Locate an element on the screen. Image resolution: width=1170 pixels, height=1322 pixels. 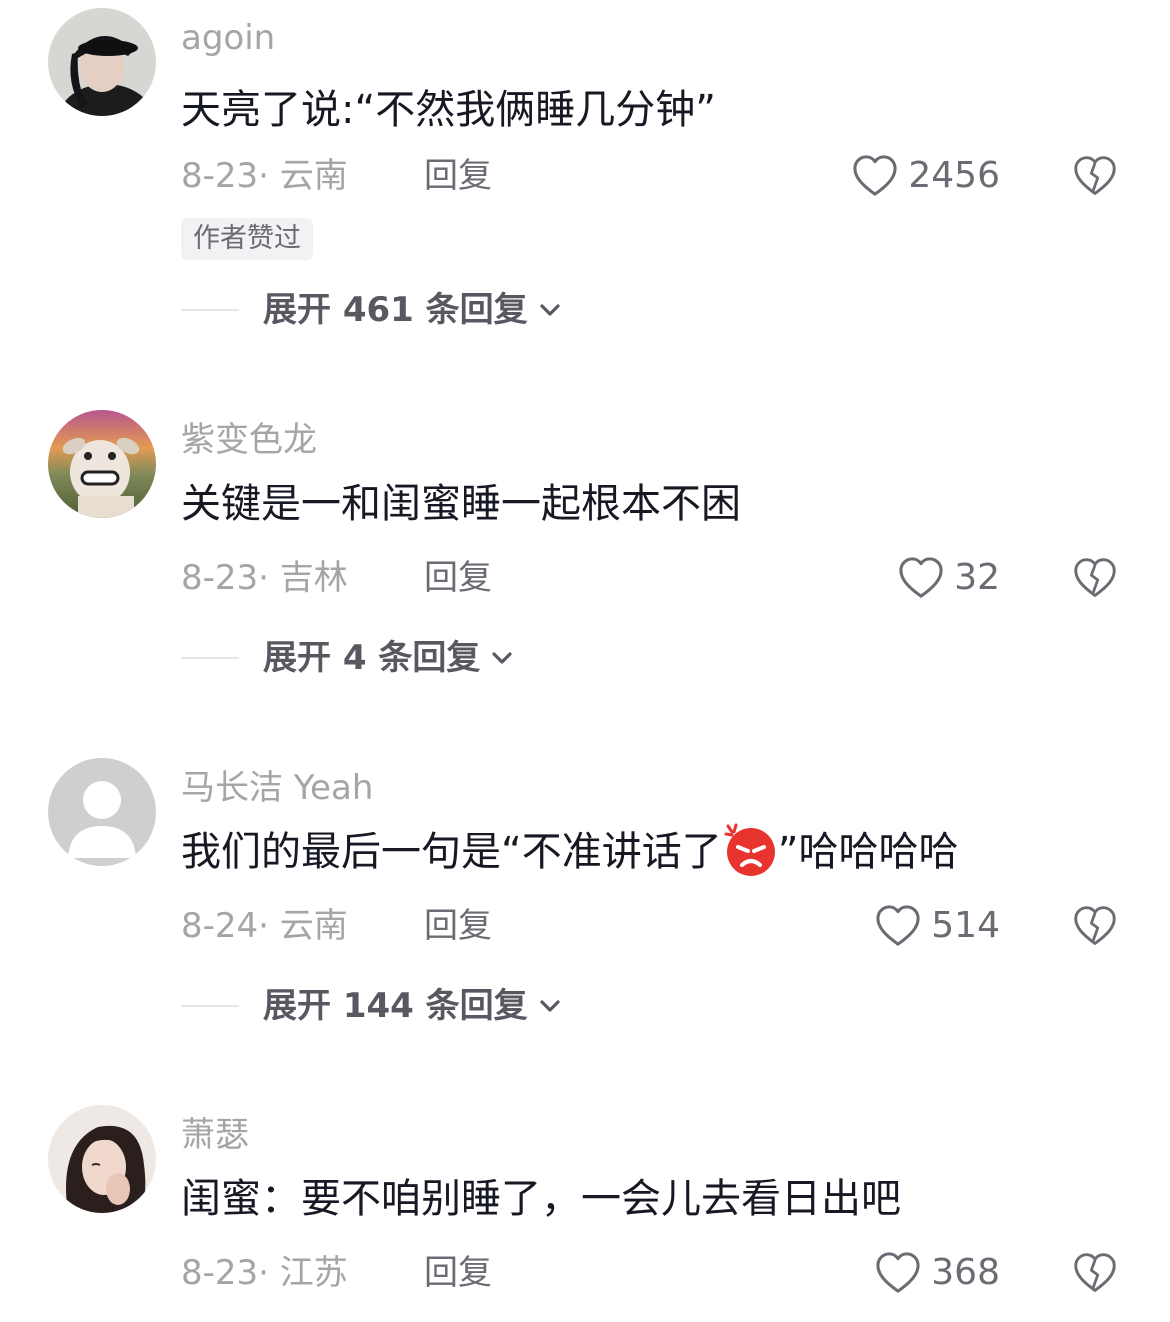
expand-replies-label: 展开 4 条回复 is located at coordinates (372, 658).